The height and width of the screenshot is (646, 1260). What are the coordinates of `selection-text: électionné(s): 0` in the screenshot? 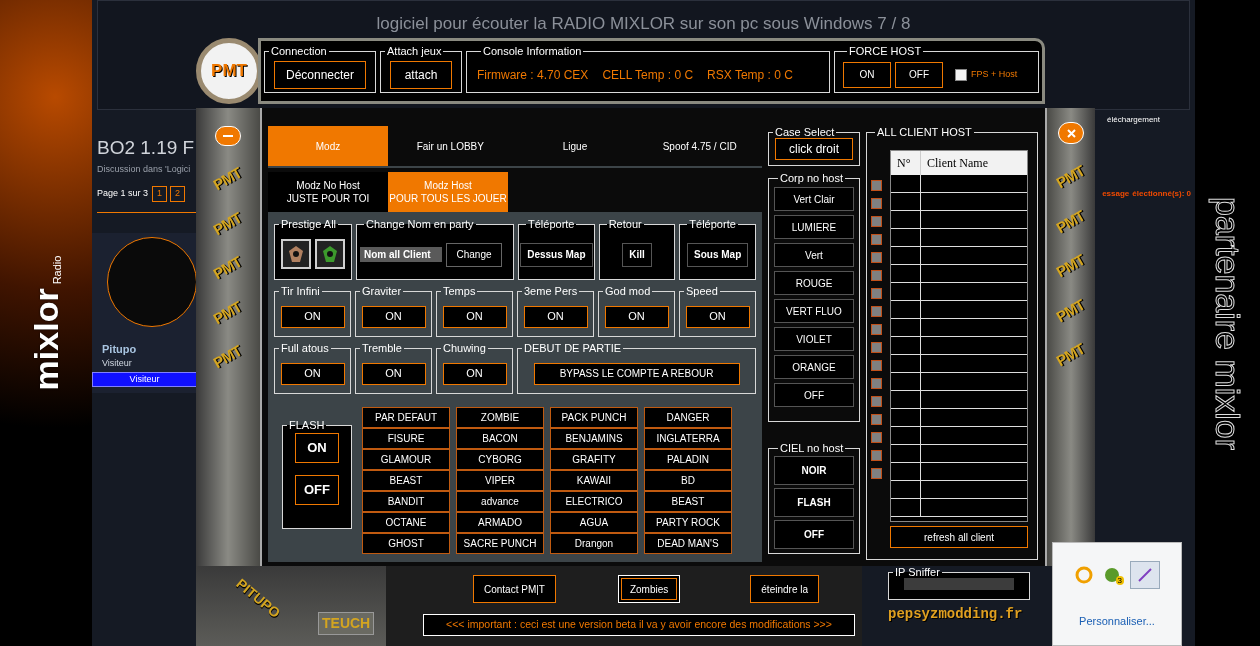 It's located at (1161, 193).